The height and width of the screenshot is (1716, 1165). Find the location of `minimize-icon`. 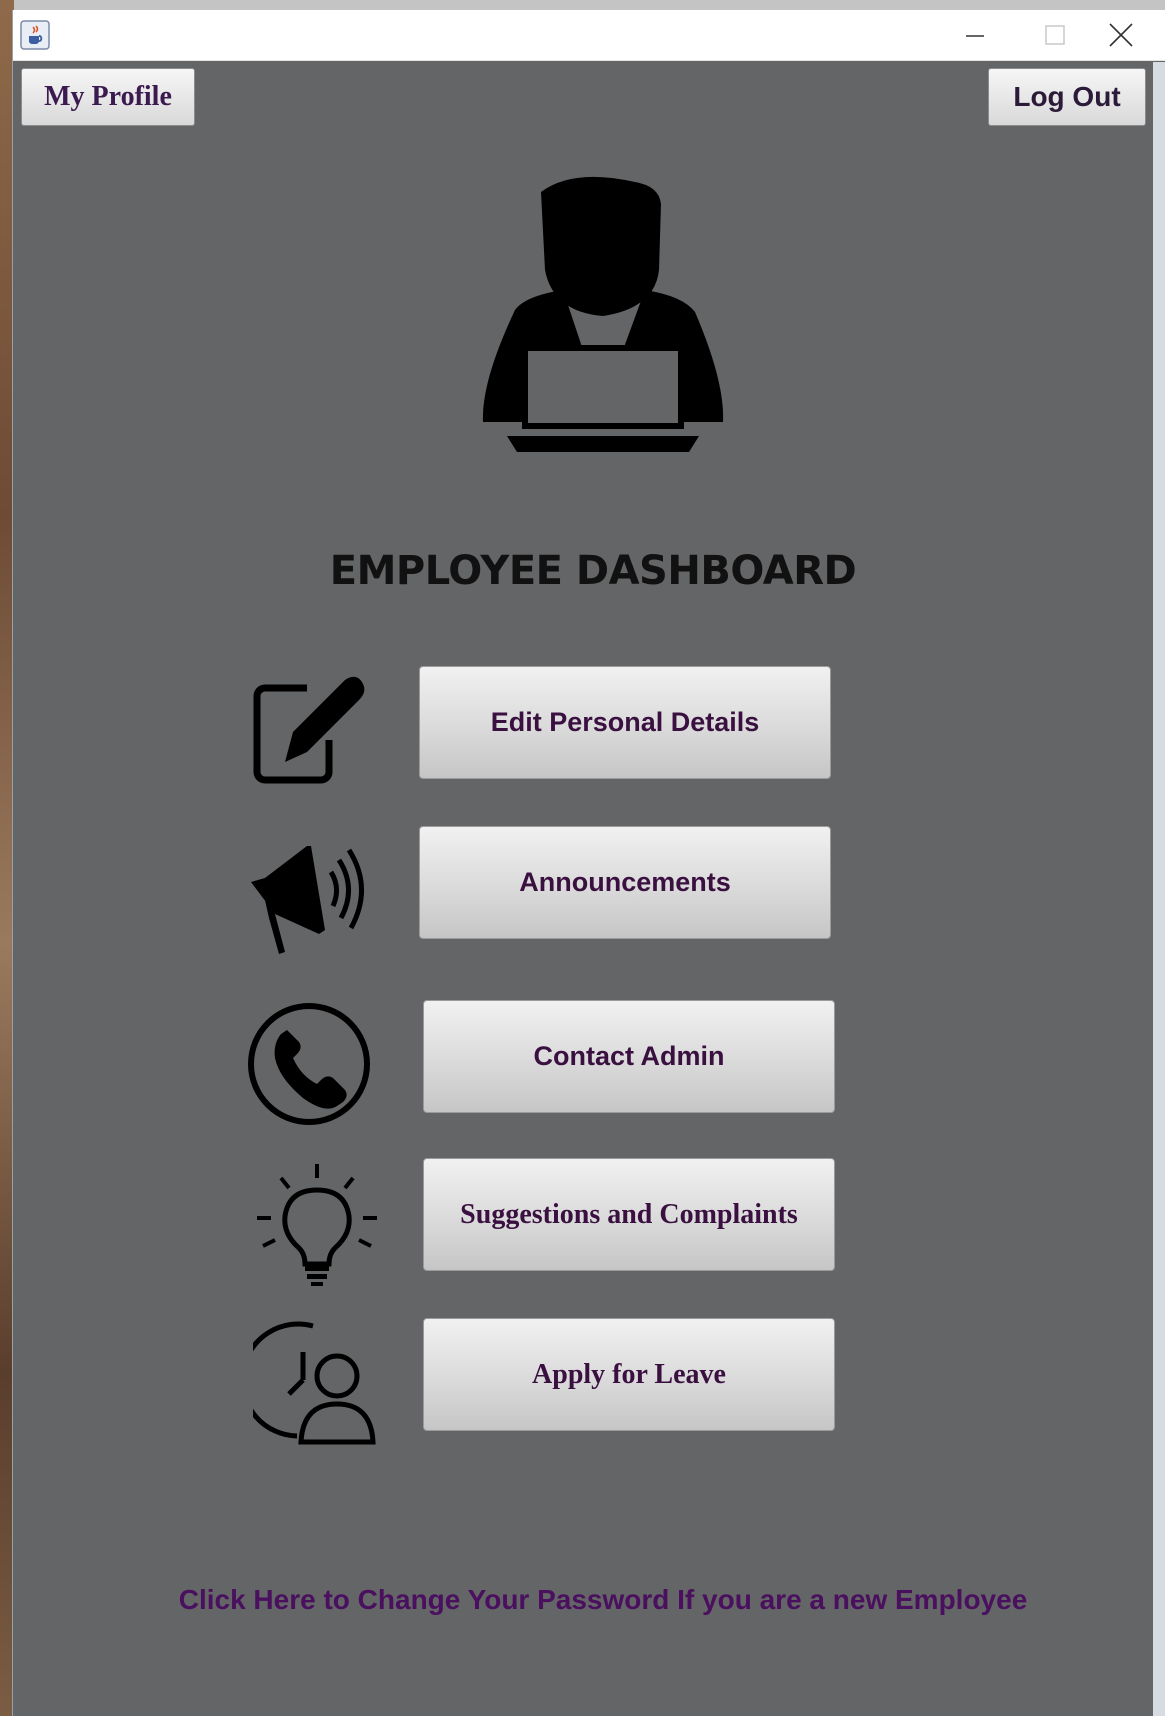

minimize-icon is located at coordinates (975, 36).